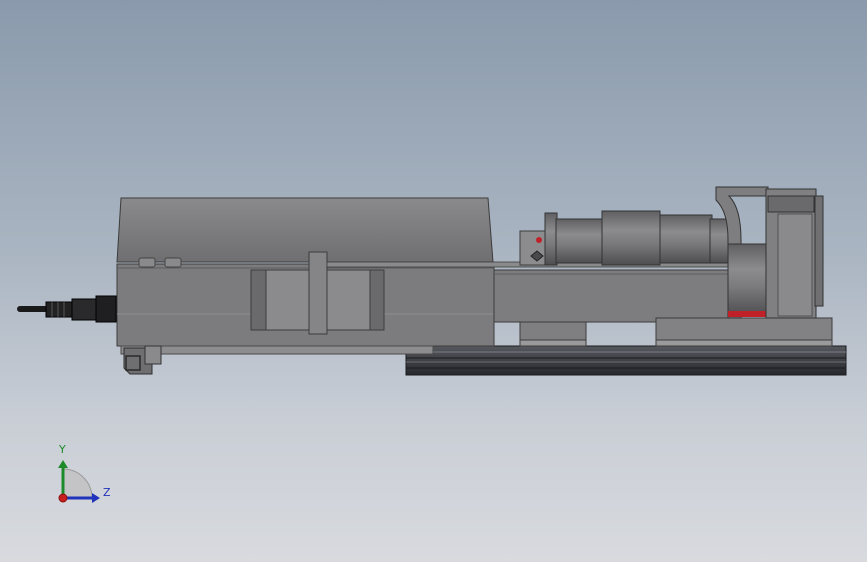 The height and width of the screenshot is (562, 867). I want to click on y-axis-label: Y, so click(62, 449).